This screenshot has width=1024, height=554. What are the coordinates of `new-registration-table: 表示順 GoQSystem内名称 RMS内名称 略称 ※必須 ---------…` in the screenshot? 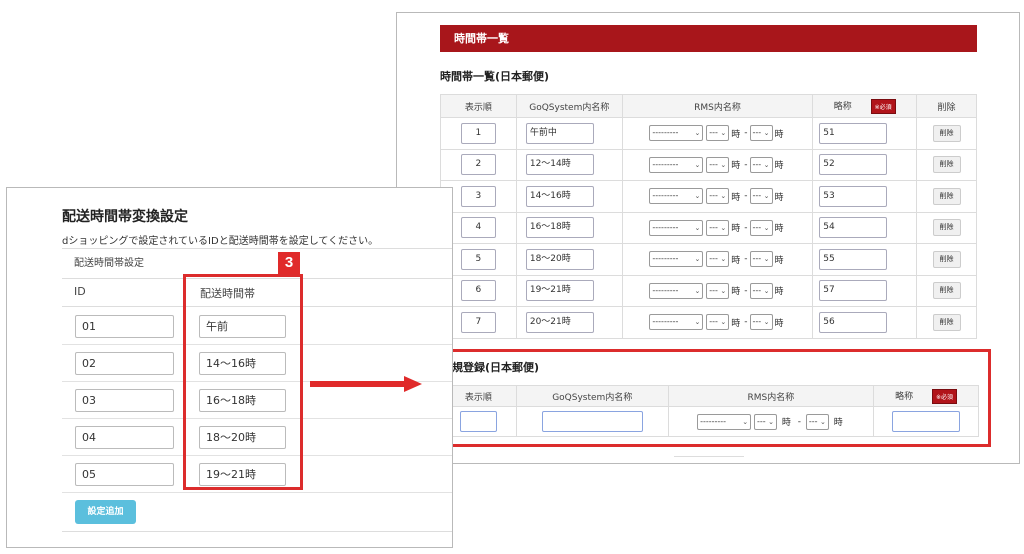 It's located at (709, 411).